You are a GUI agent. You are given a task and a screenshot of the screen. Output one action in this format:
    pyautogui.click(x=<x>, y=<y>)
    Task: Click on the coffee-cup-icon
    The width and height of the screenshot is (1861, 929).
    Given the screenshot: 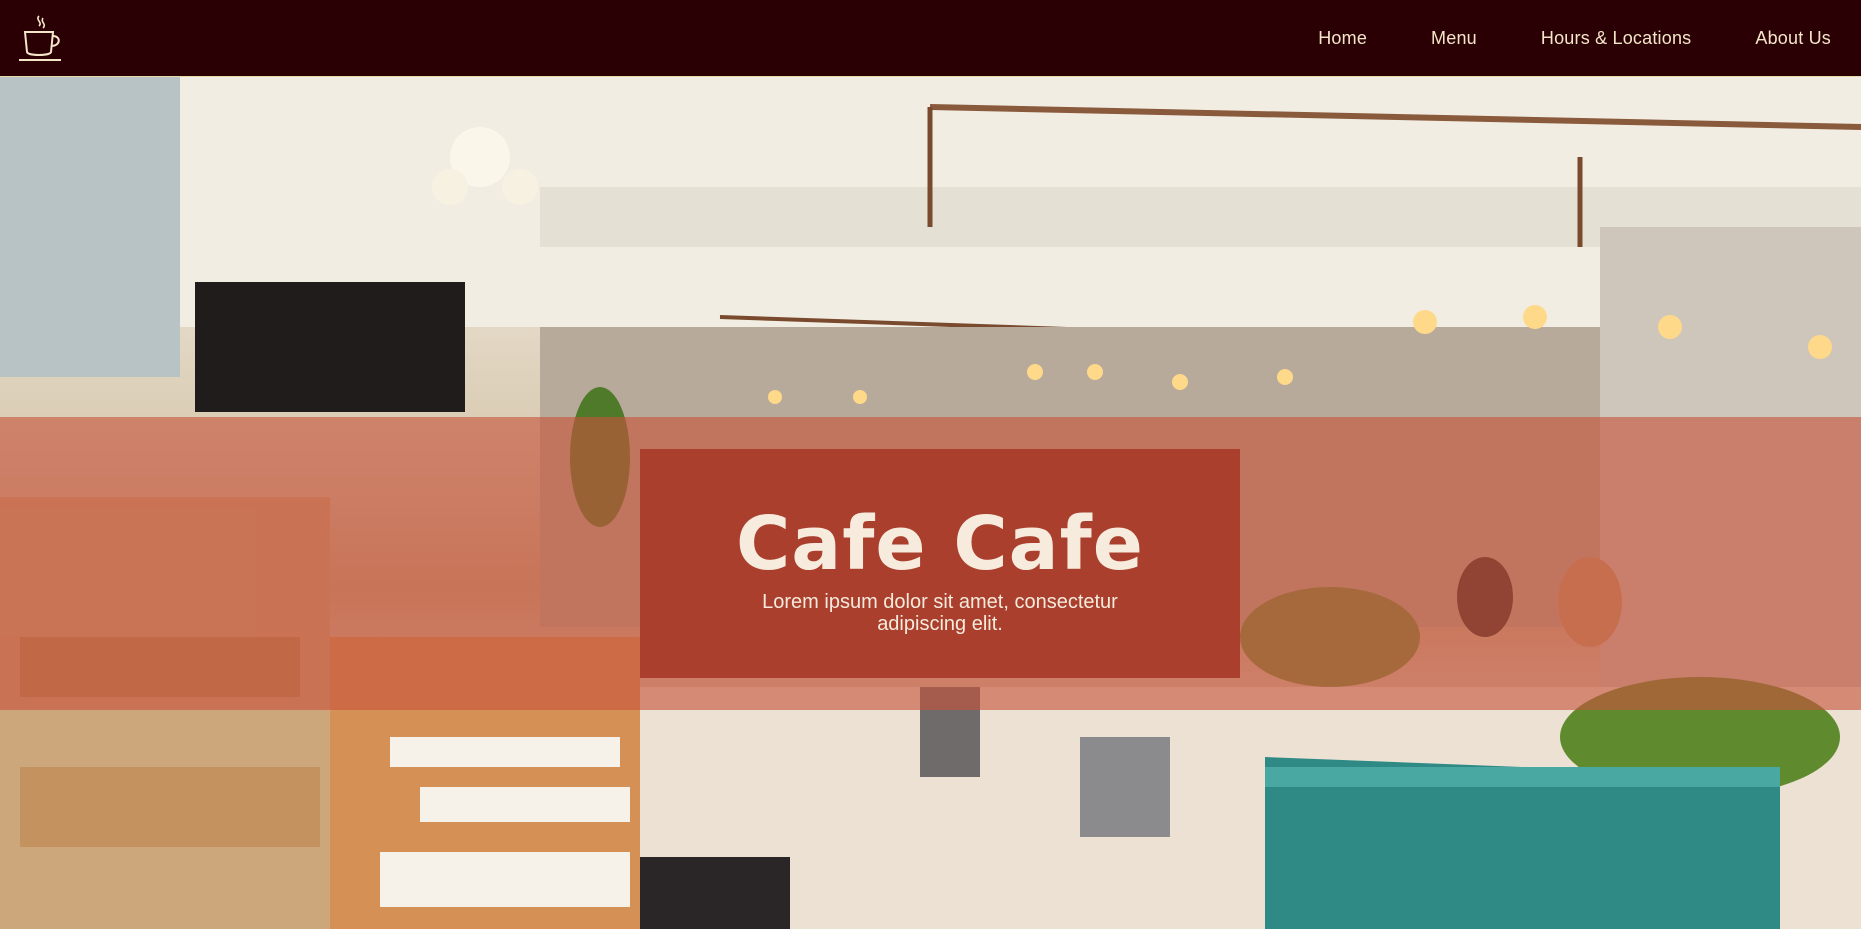 What is the action you would take?
    pyautogui.click(x=41, y=39)
    